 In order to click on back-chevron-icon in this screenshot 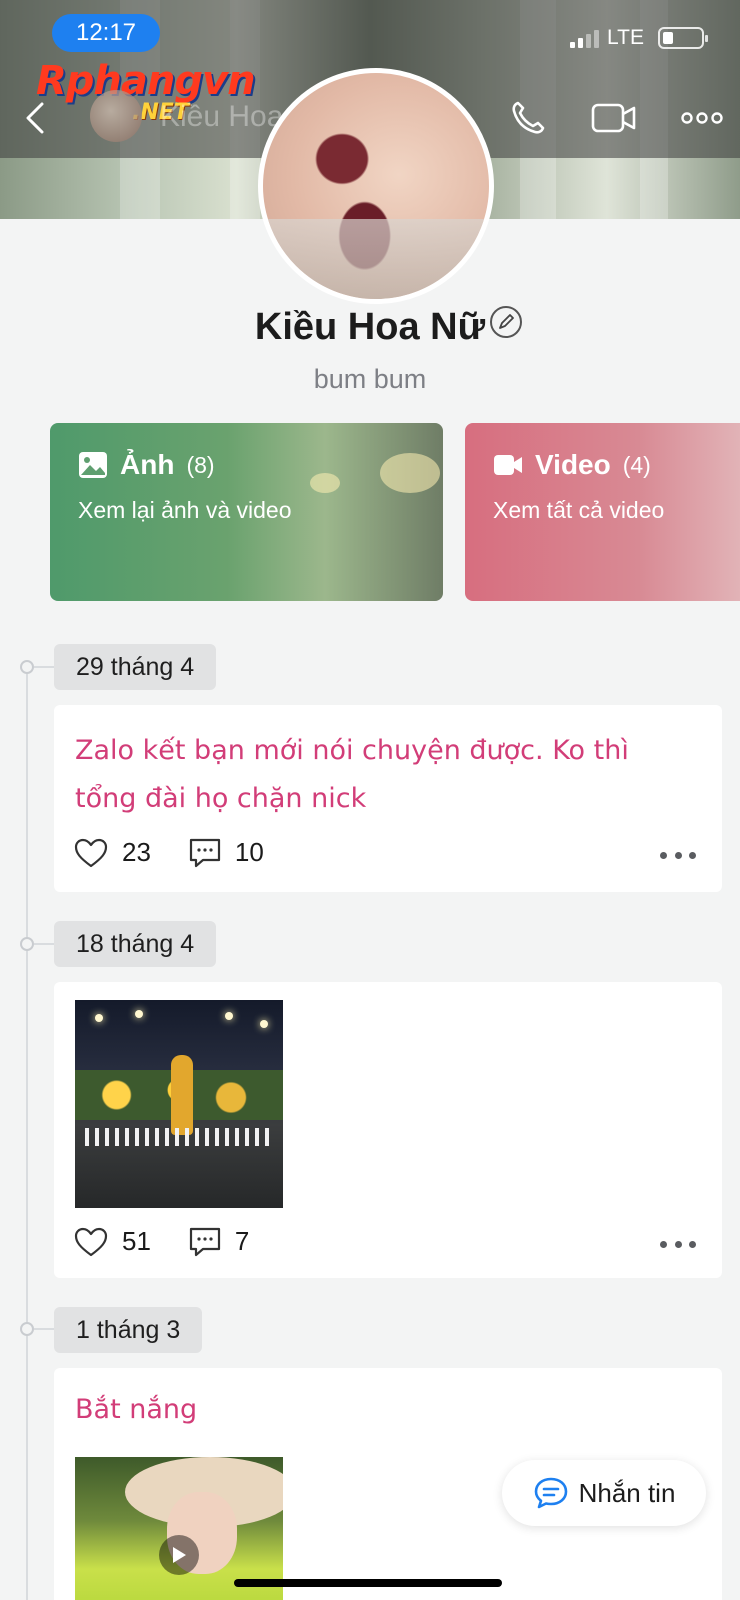, I will do `click(36, 118)`.